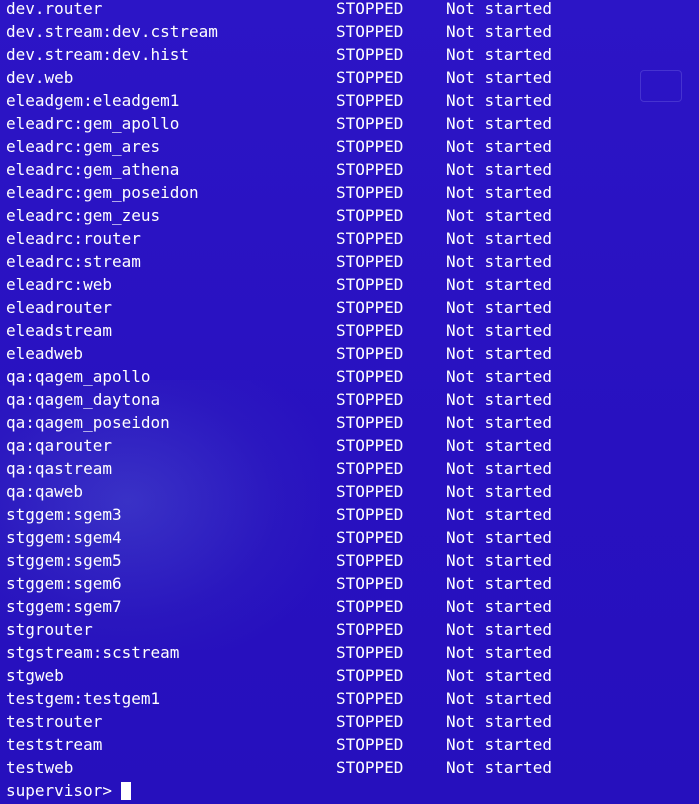 The height and width of the screenshot is (804, 699). What do you see at coordinates (49, 629) in the screenshot?
I see `process-name: stgrouter` at bounding box center [49, 629].